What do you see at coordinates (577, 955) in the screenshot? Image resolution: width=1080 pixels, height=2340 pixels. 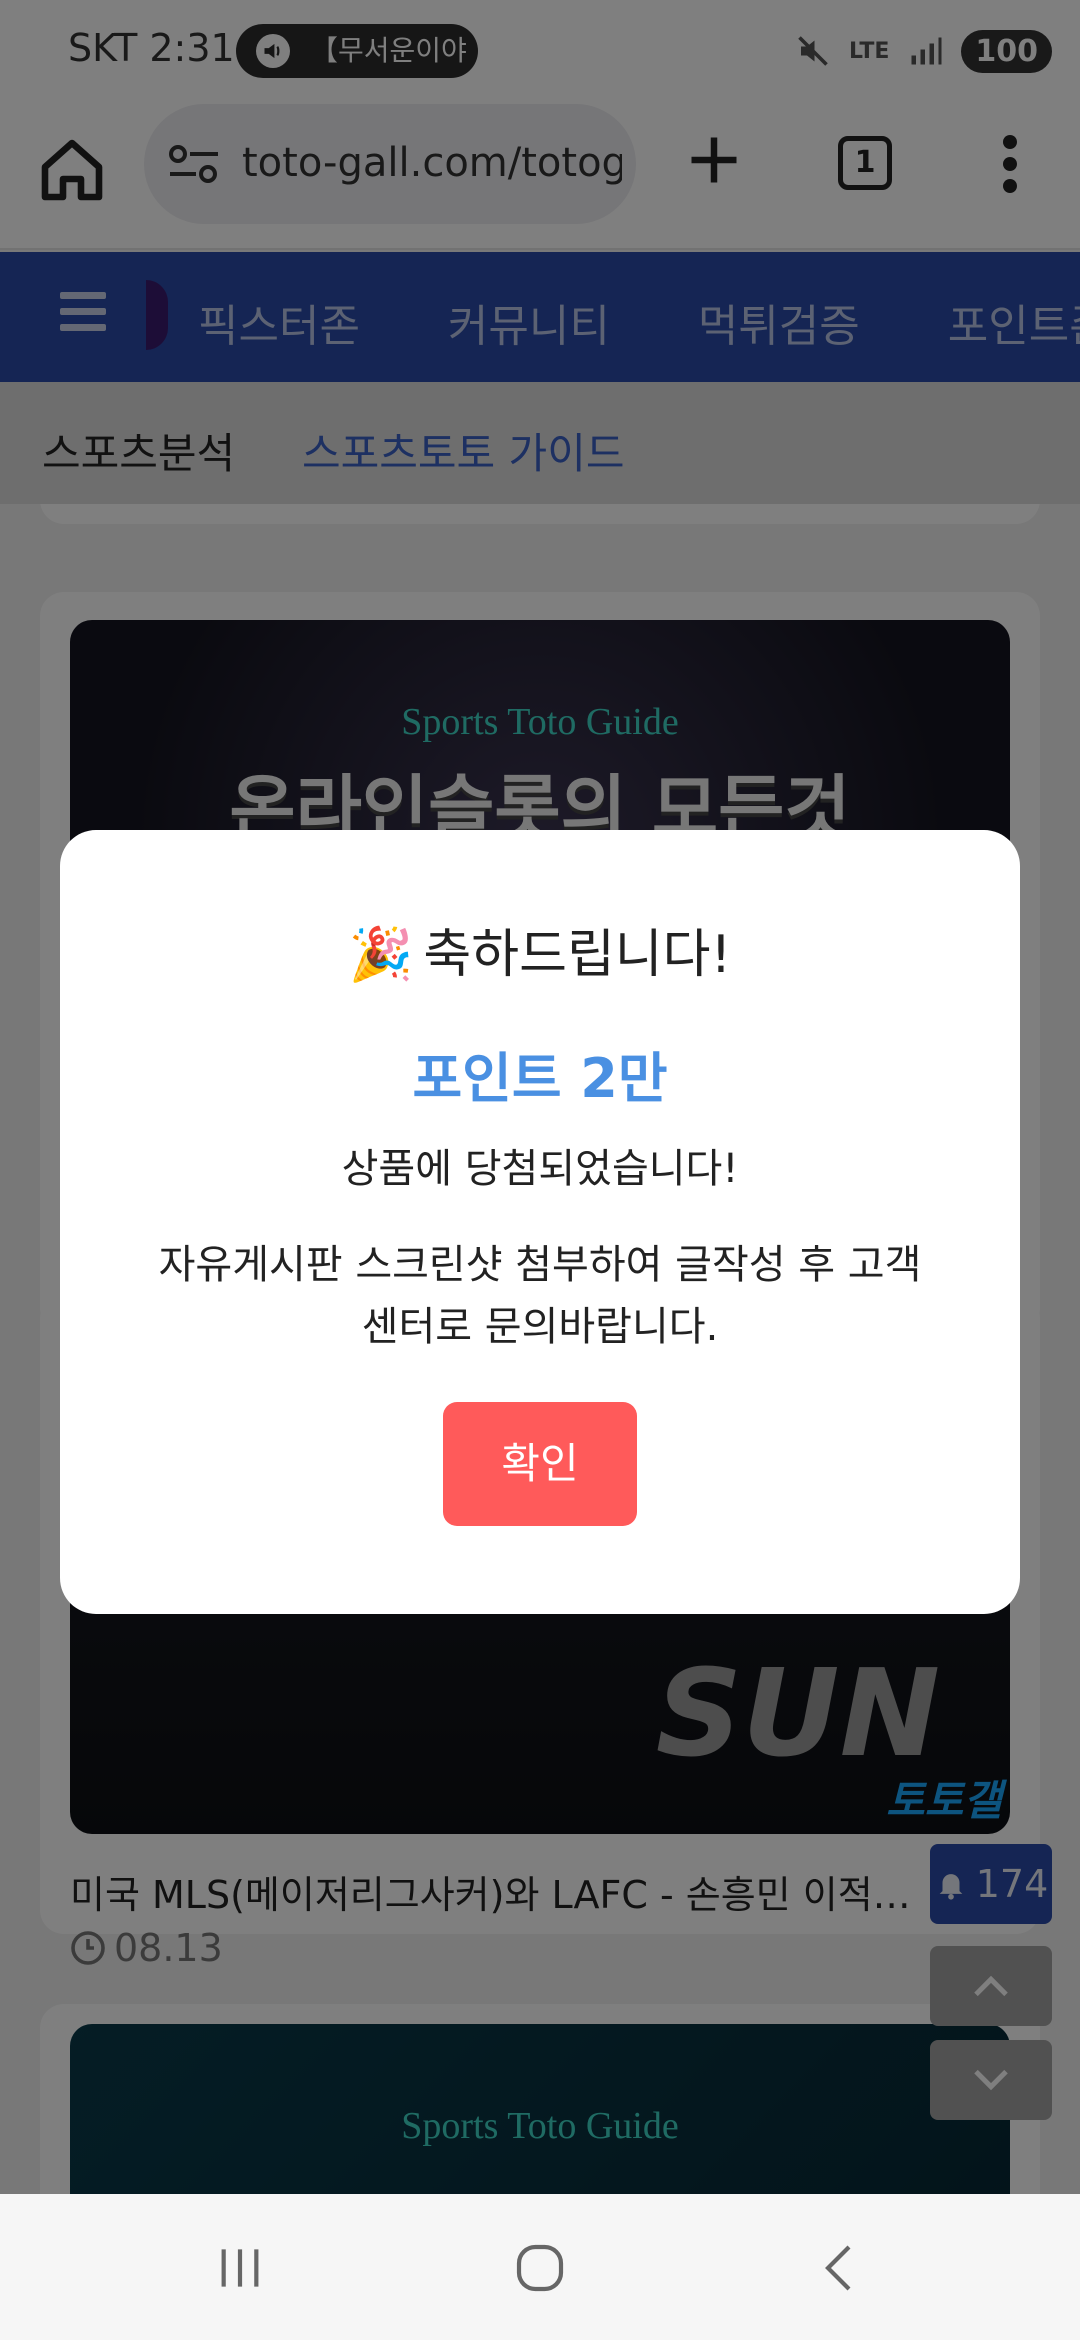 I see `modal-title-text: 축하드립니다!` at bounding box center [577, 955].